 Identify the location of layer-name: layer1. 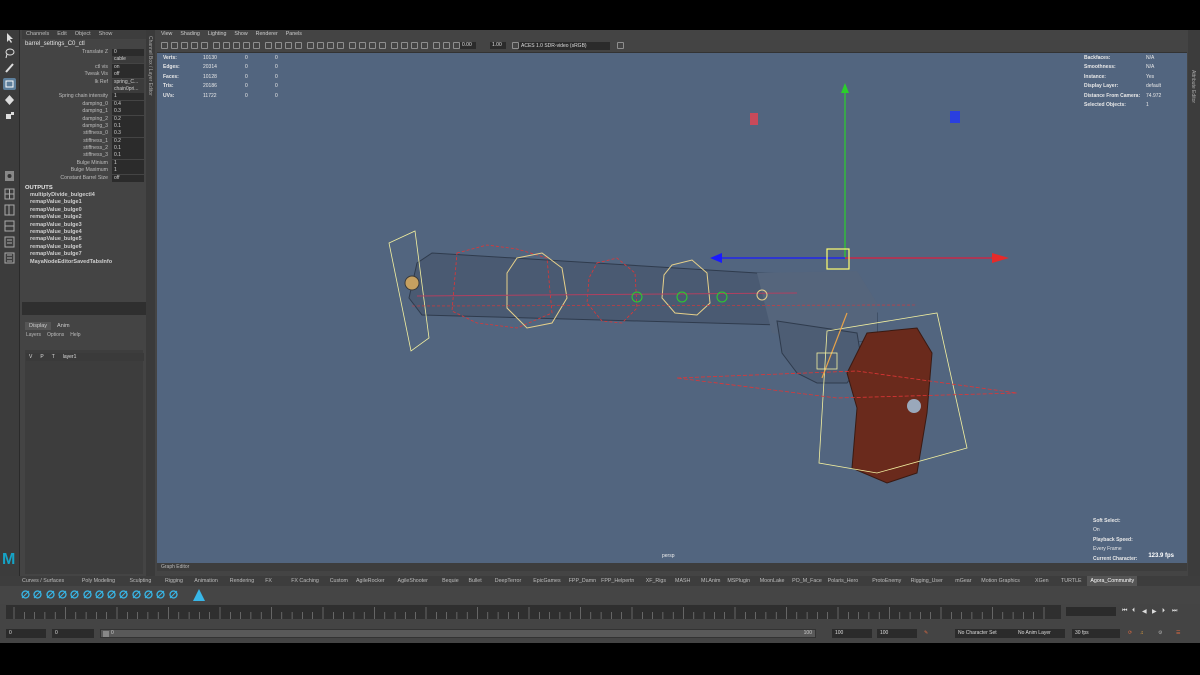
(70, 357).